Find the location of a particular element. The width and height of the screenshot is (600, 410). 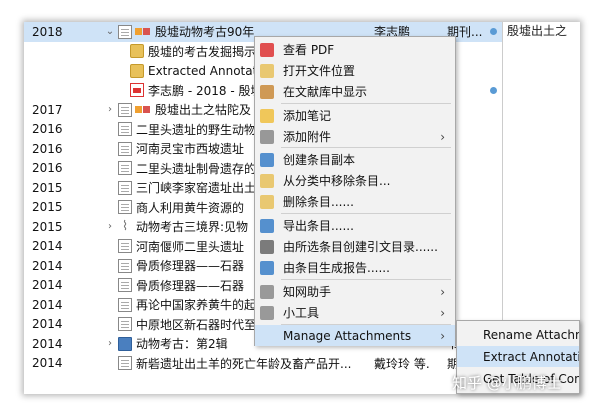

menu-item: 在文献库中显示 is located at coordinates (355, 91).